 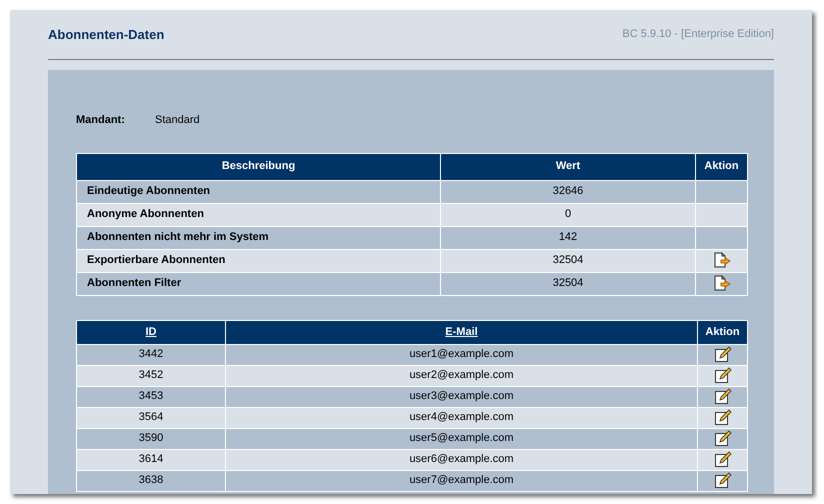 What do you see at coordinates (151, 480) in the screenshot?
I see `id-cell: 3638` at bounding box center [151, 480].